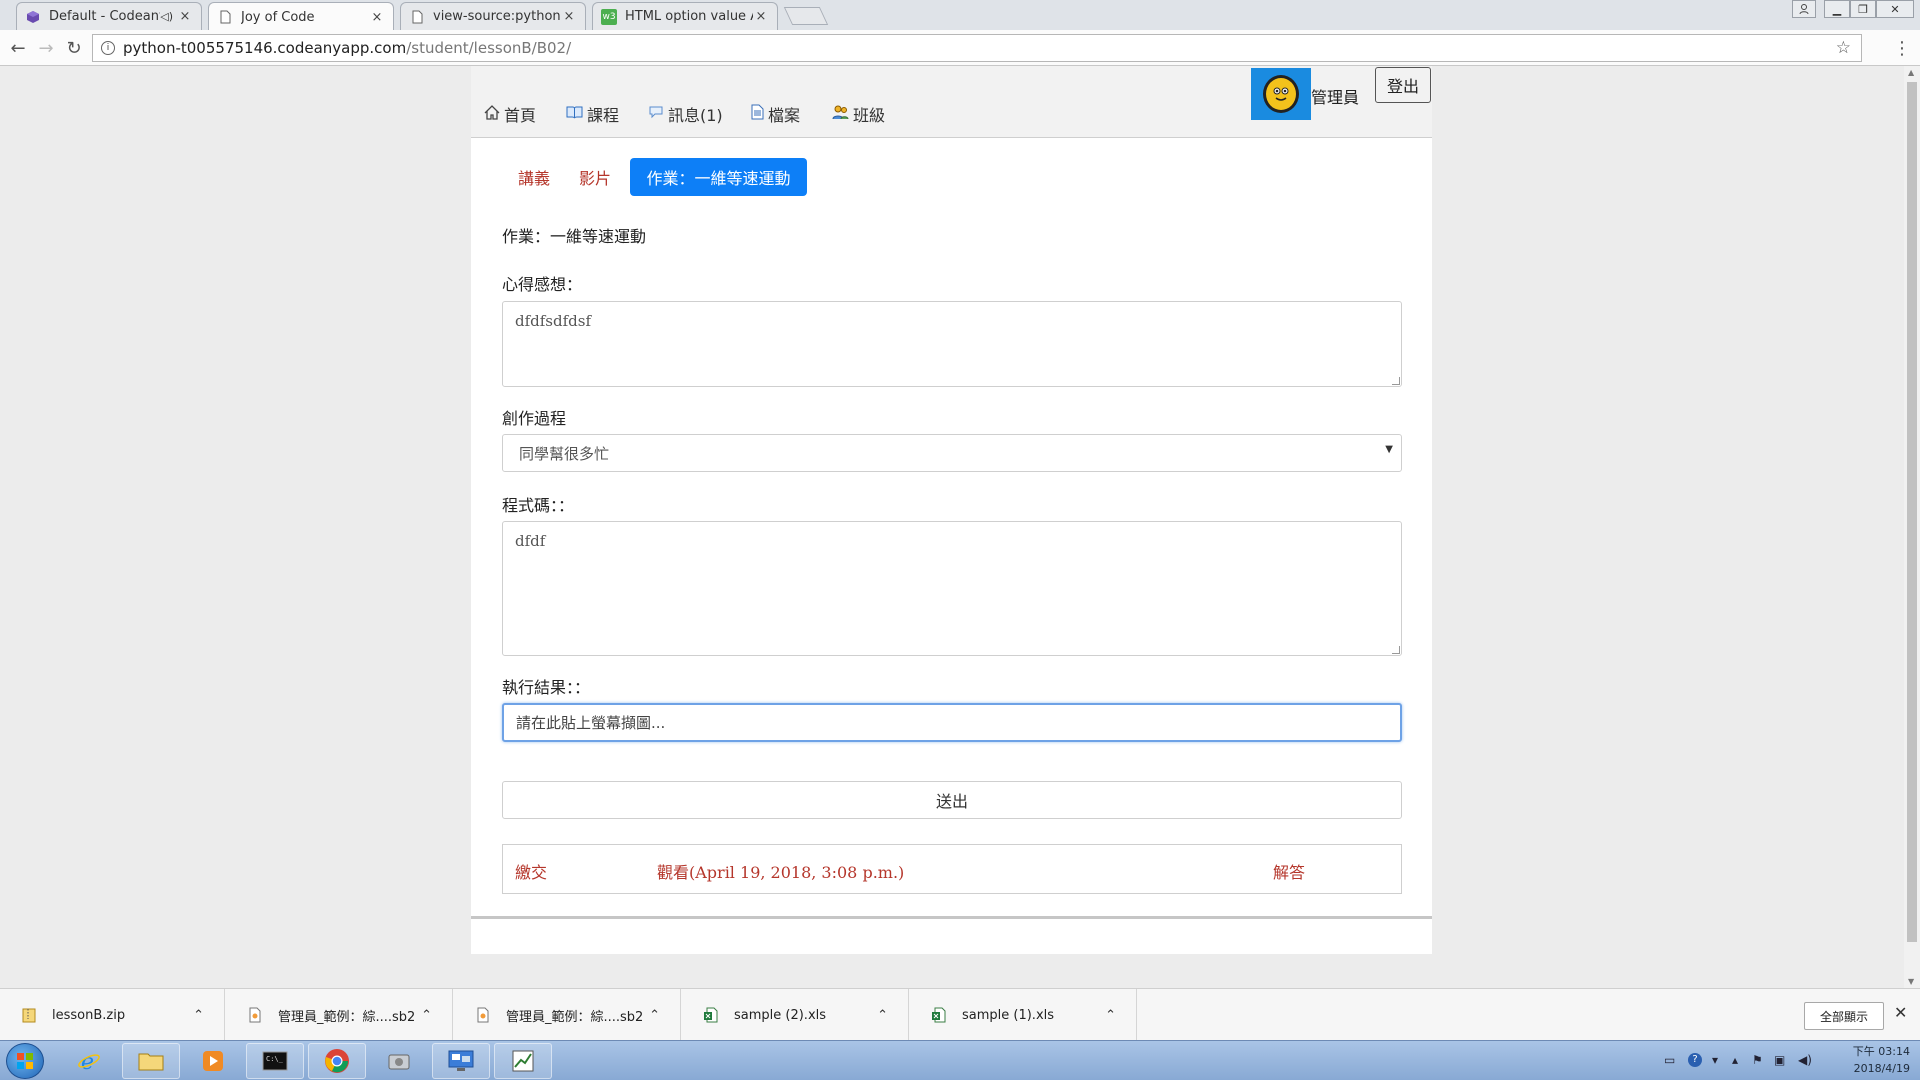  I want to click on nav-item-class: 班級, so click(858, 114).